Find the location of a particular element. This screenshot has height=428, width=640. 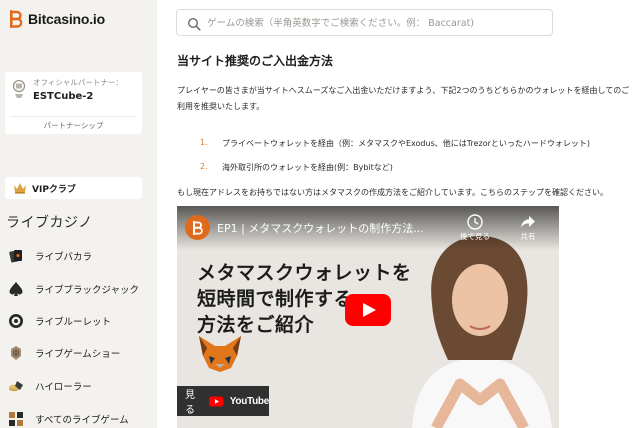

search-bar is located at coordinates (364, 22).